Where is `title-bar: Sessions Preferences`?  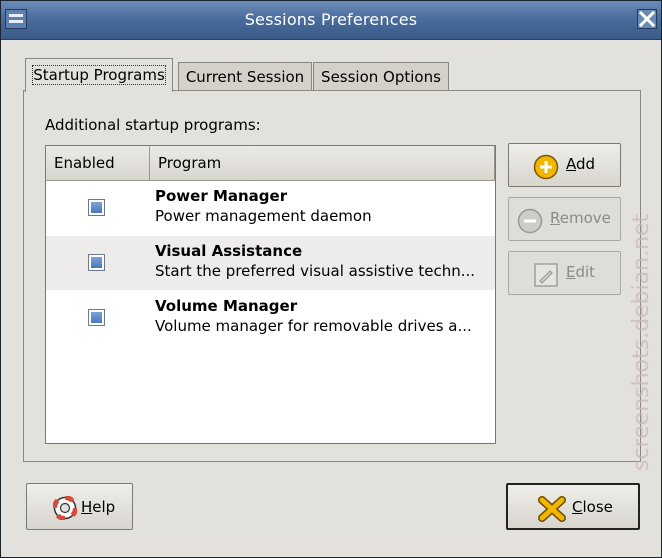 title-bar: Sessions Preferences is located at coordinates (331, 20).